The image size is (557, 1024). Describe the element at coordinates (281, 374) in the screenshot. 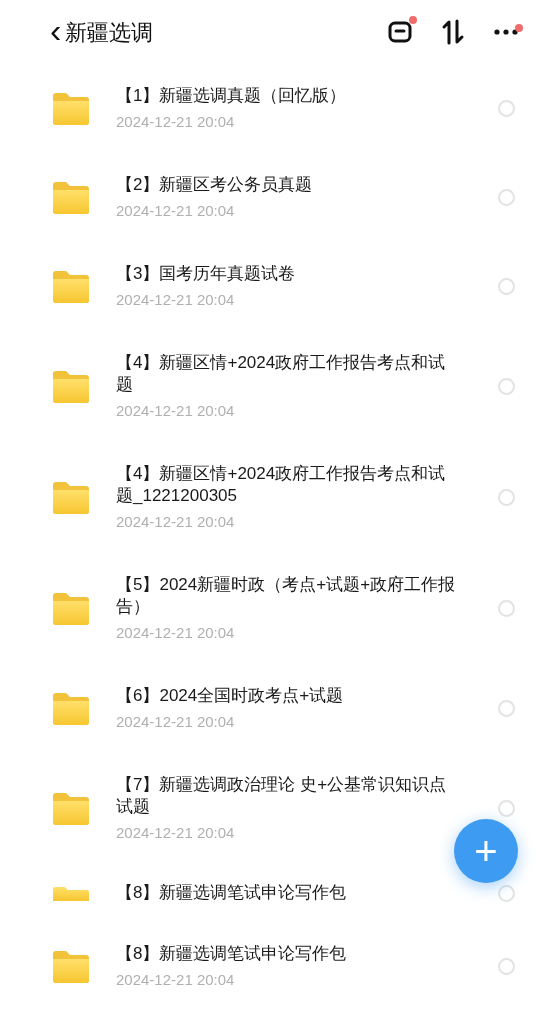

I see `folder-name: 【4】新疆区情+2024政府工作报告考点和试题` at that location.